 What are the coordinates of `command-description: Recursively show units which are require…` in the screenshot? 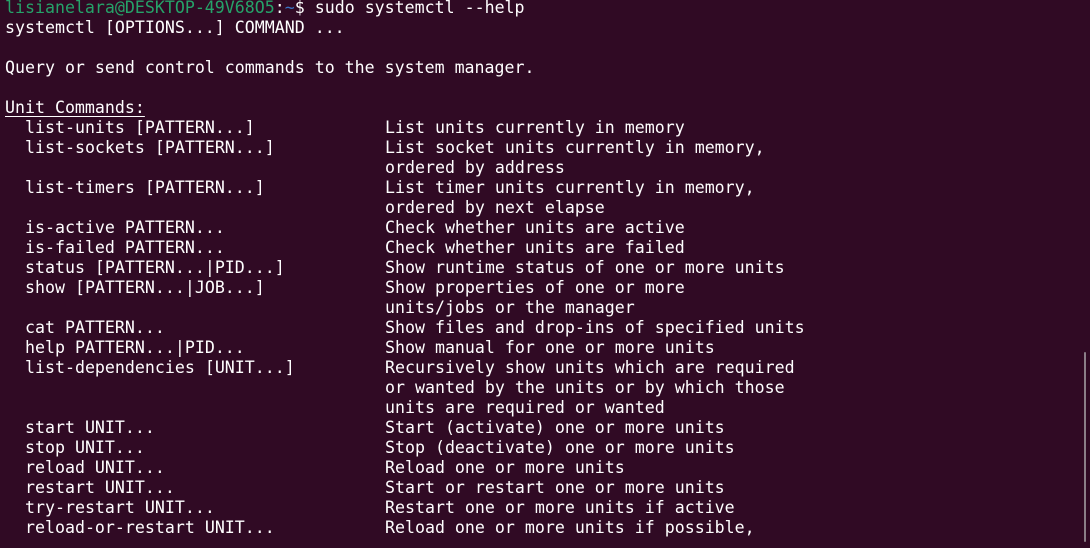 It's located at (590, 367).